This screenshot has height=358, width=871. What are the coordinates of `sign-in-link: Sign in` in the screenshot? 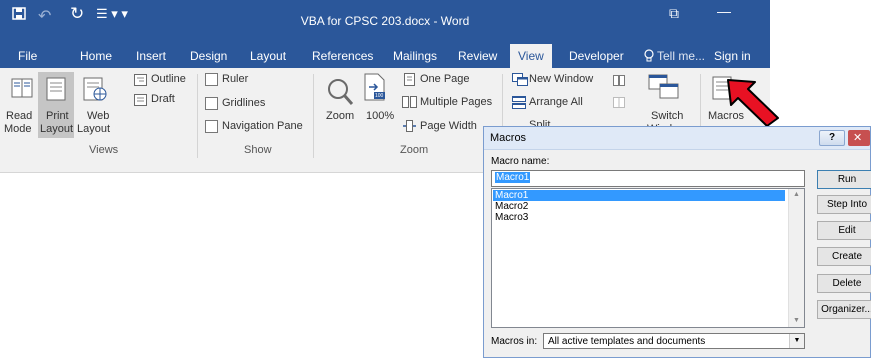 It's located at (732, 56).